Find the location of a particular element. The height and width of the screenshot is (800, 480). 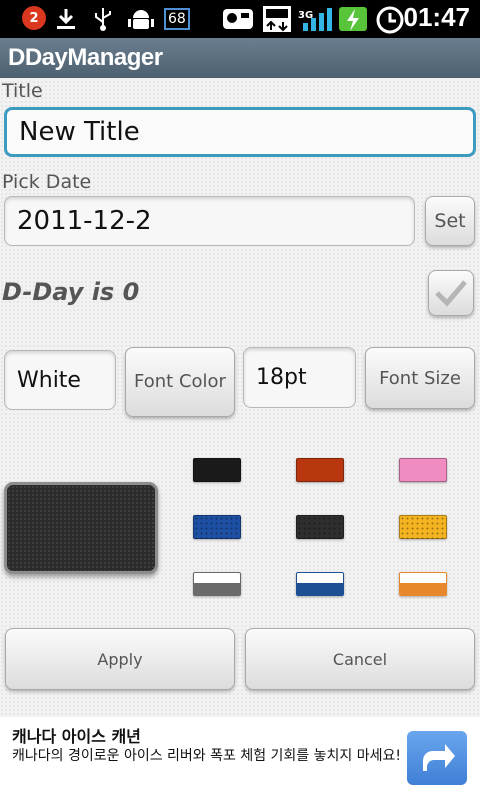

checkmark-icon is located at coordinates (451, 293).